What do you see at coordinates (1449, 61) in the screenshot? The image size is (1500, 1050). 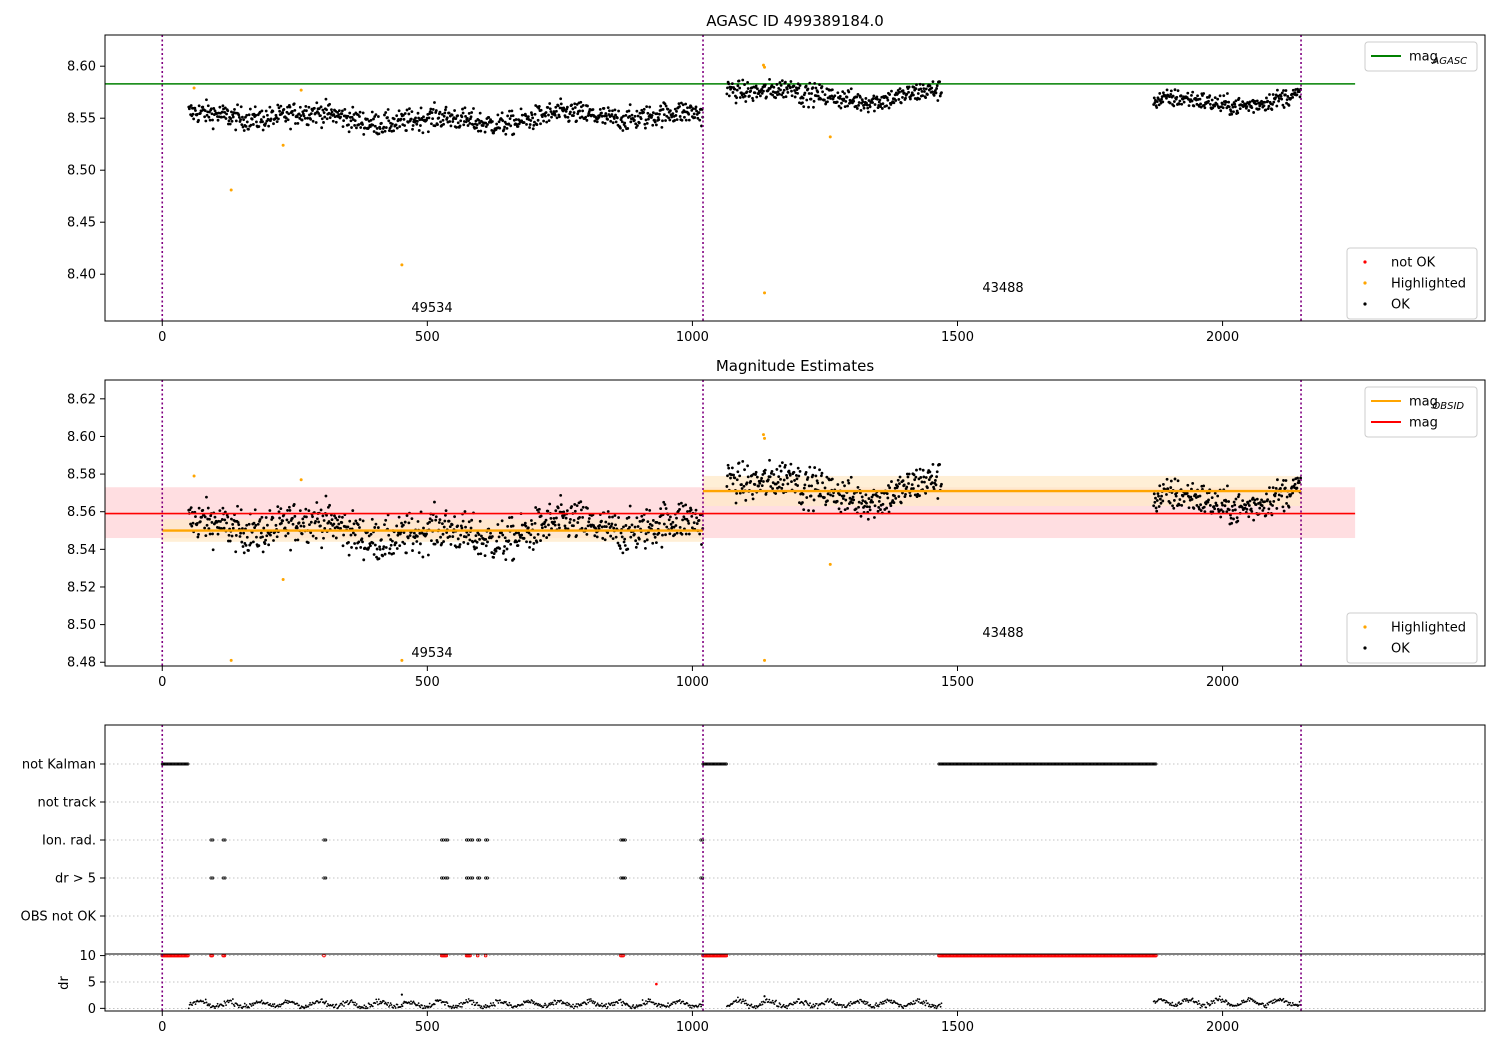 I see `agasc-top-legend-subscript: AGASC` at bounding box center [1449, 61].